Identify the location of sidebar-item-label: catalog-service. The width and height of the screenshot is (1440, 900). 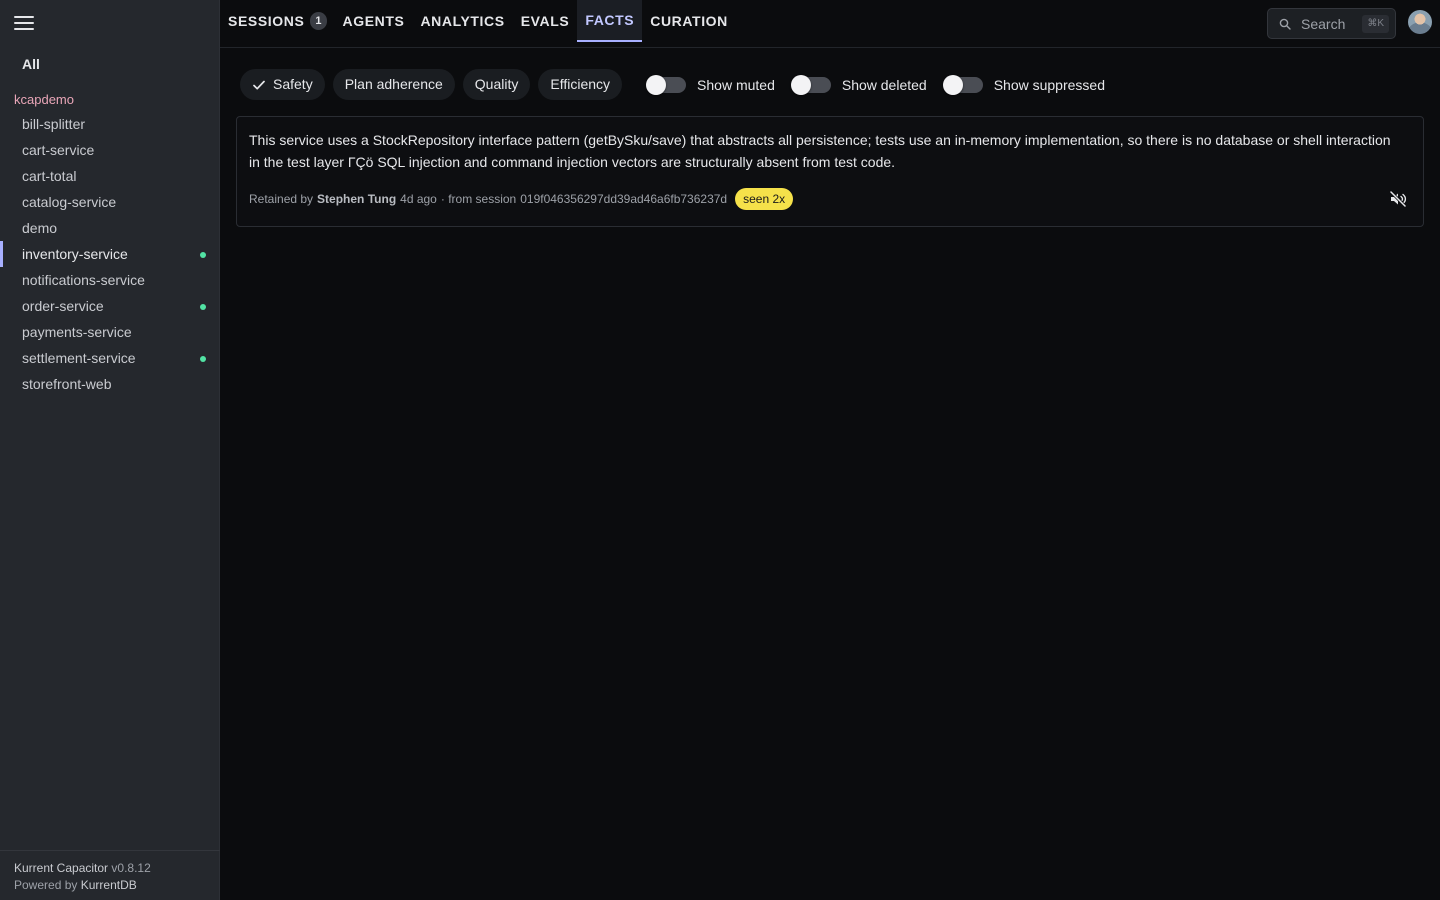
(69, 202).